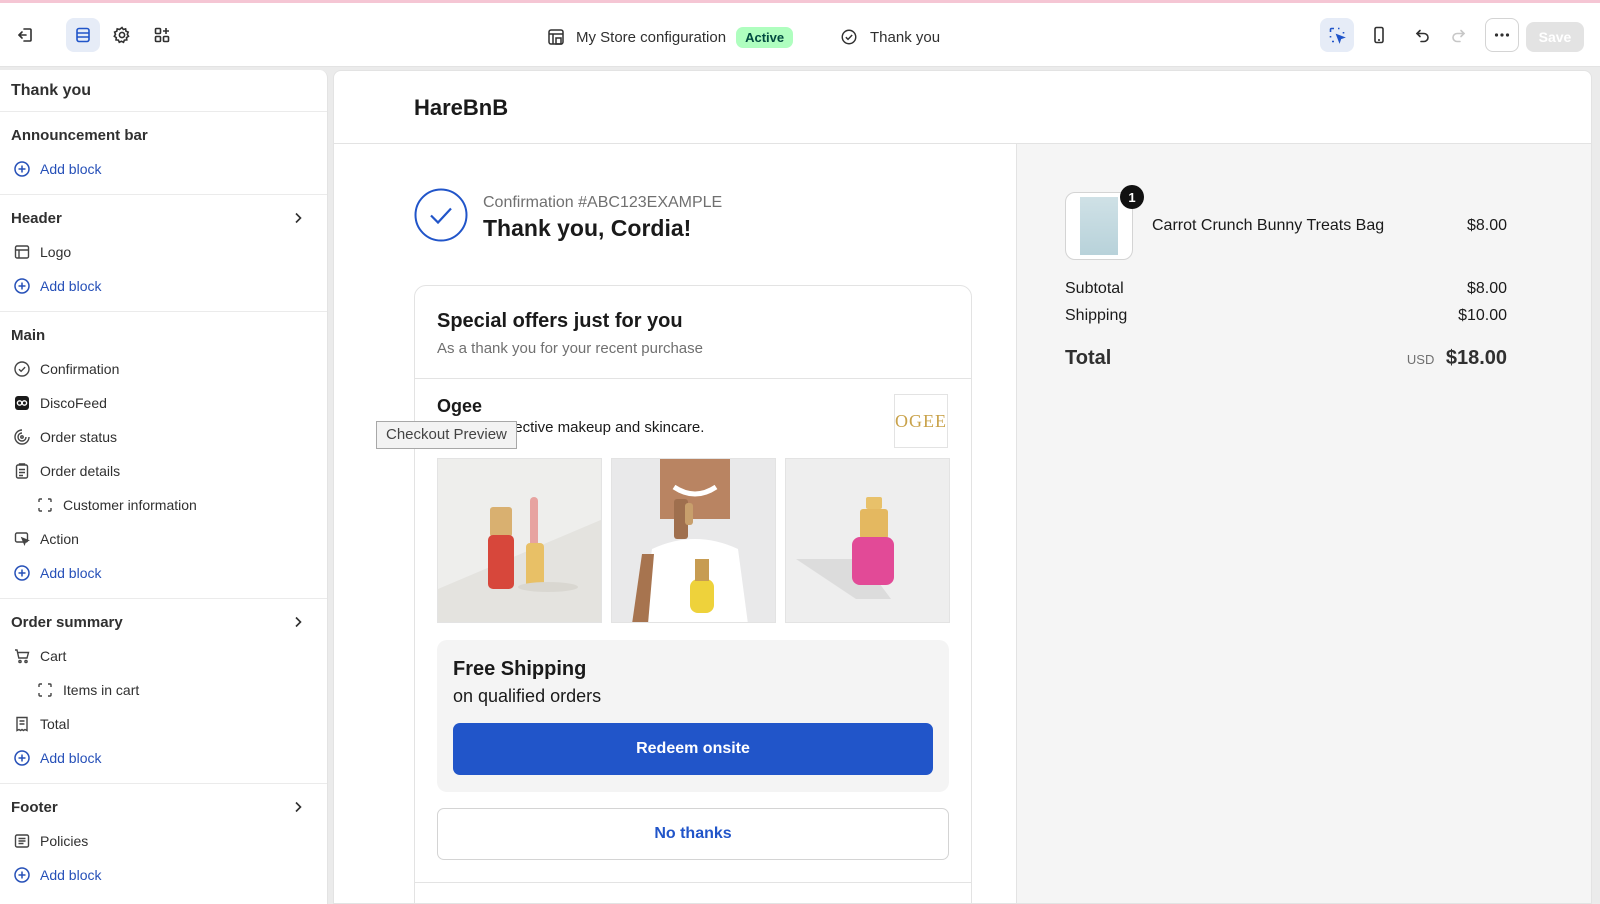 This screenshot has width=1600, height=904. What do you see at coordinates (1132, 197) in the screenshot?
I see `quantity-badge: 1` at bounding box center [1132, 197].